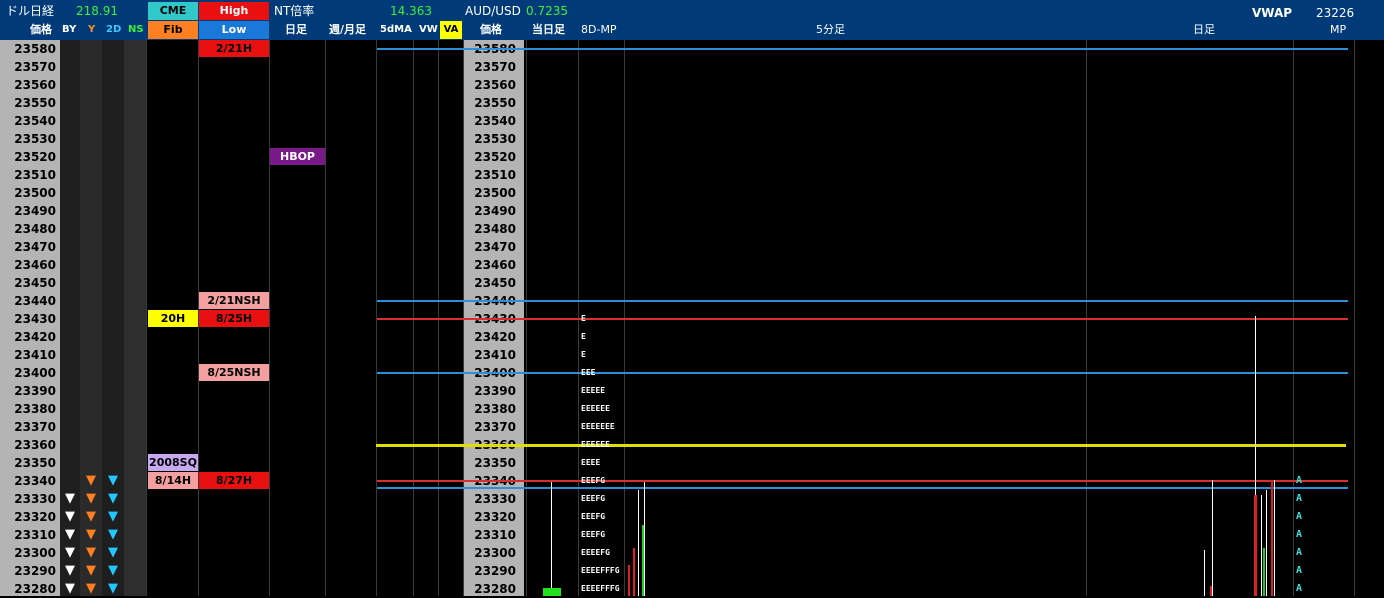  What do you see at coordinates (35, 499) in the screenshot?
I see `price-cell-left: 23330` at bounding box center [35, 499].